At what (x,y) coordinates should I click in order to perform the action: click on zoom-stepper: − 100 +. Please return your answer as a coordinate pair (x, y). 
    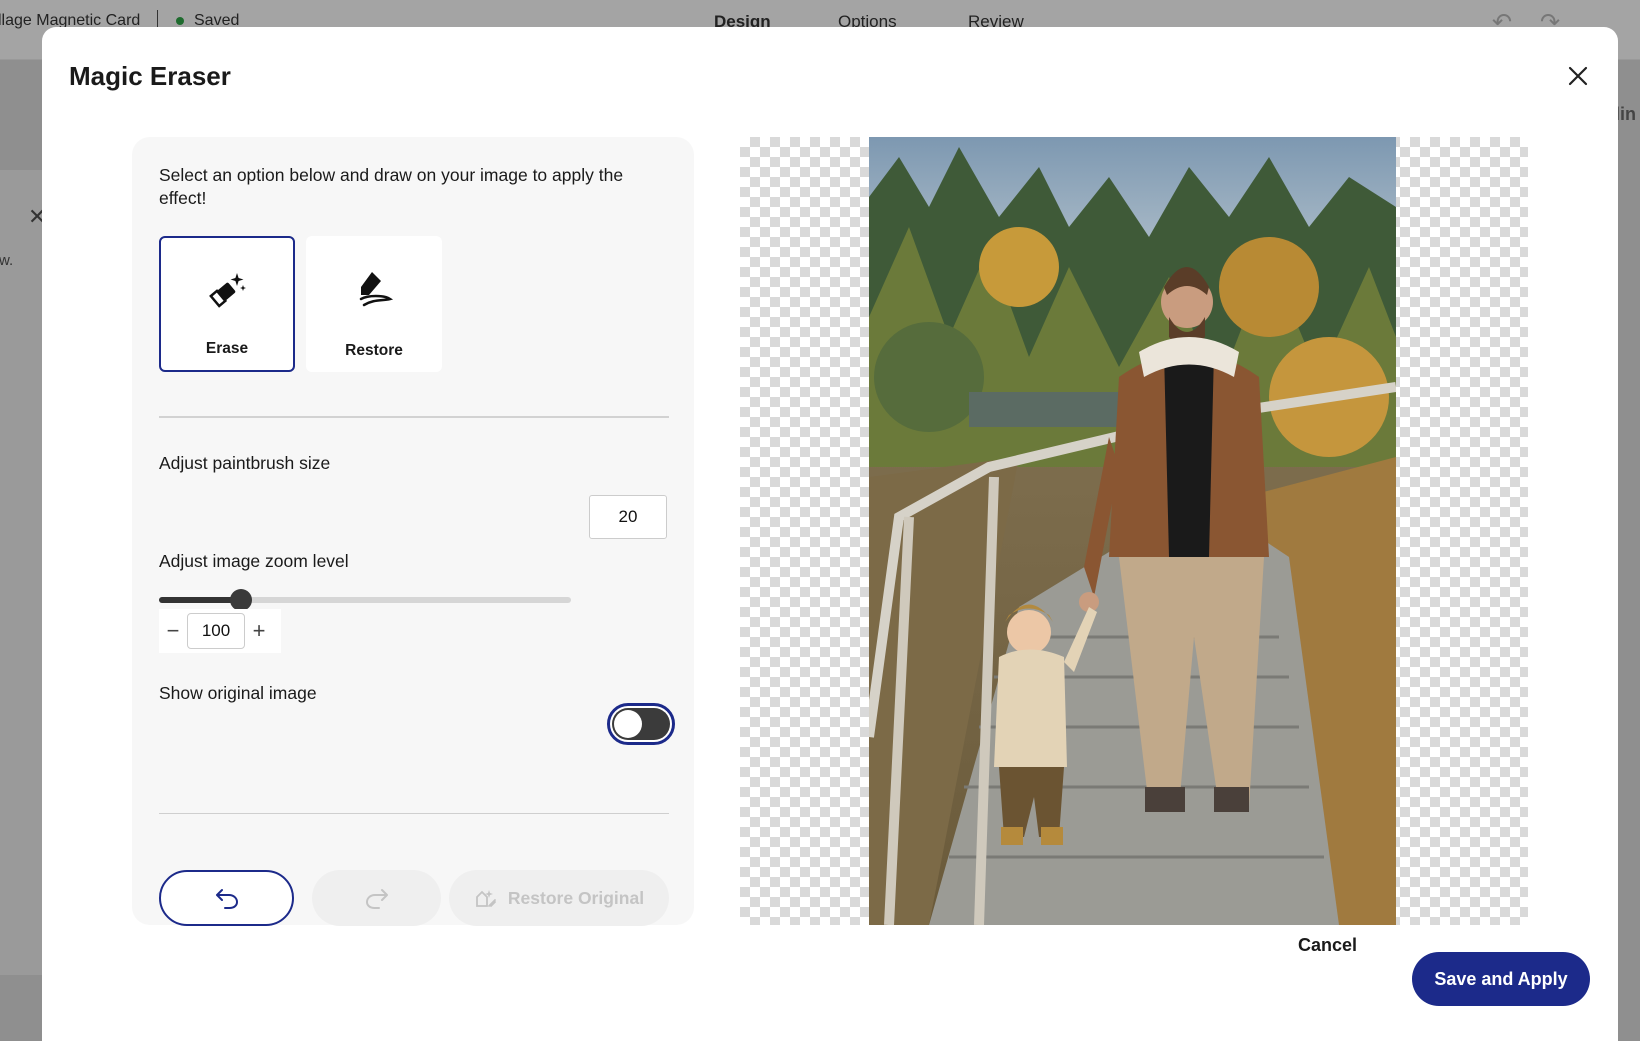
    Looking at the image, I should click on (220, 631).